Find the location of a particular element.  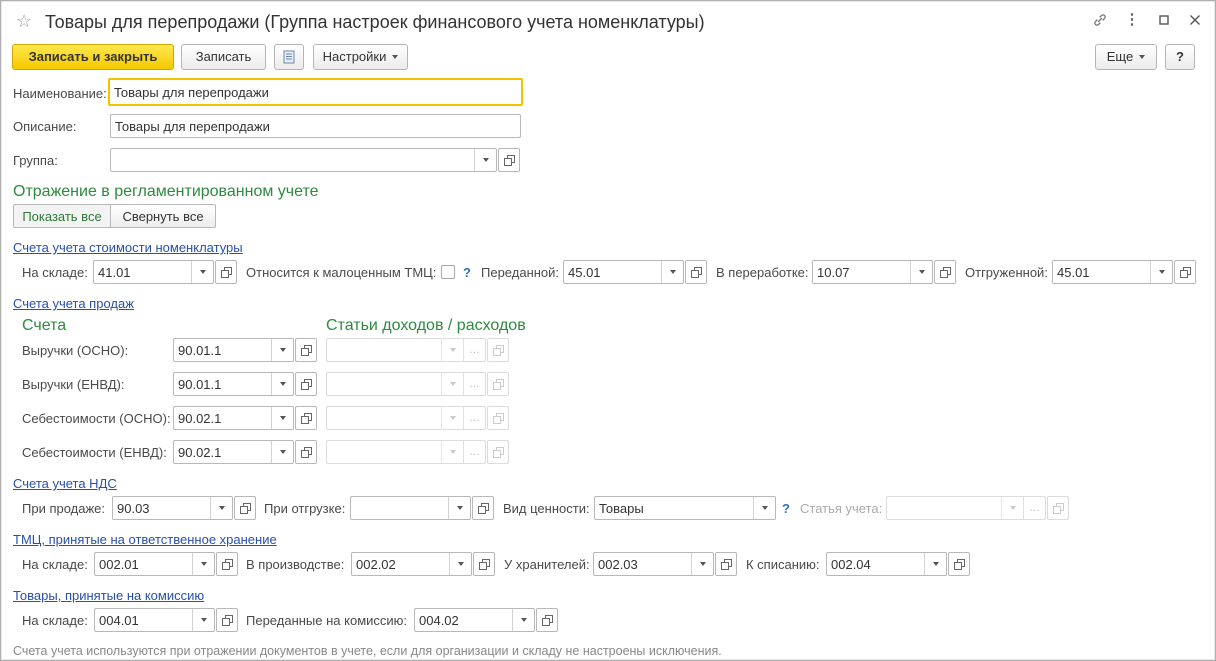

commission-link: Товары, принятые на комиссию is located at coordinates (108, 596).